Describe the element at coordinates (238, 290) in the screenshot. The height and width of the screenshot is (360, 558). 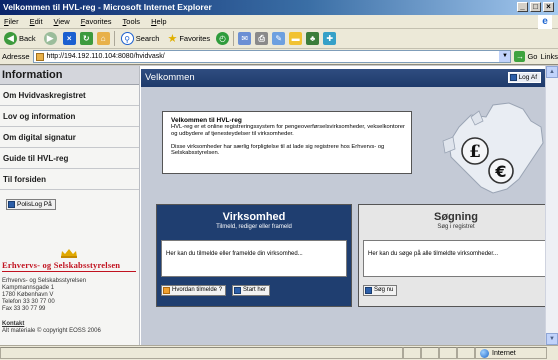
I see `start-icon` at that location.